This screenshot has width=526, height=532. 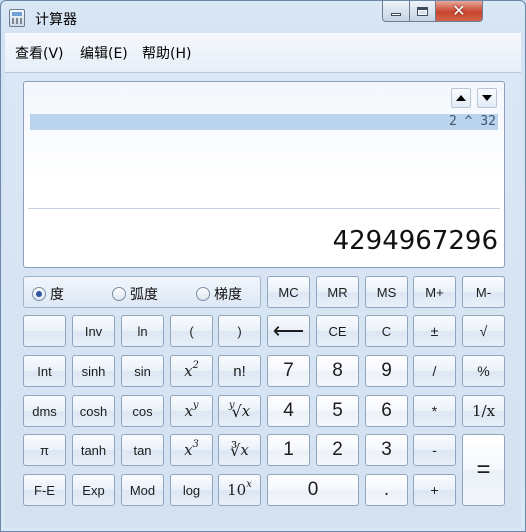 What do you see at coordinates (188, 411) in the screenshot?
I see `x-power-y-base: x` at bounding box center [188, 411].